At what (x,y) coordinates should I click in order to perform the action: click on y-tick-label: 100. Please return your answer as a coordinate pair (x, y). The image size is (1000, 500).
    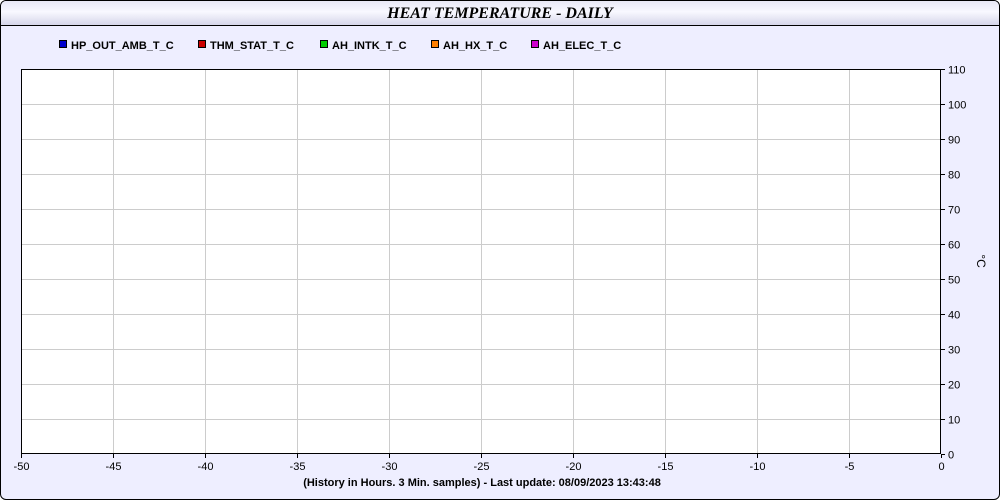
    Looking at the image, I should click on (957, 106).